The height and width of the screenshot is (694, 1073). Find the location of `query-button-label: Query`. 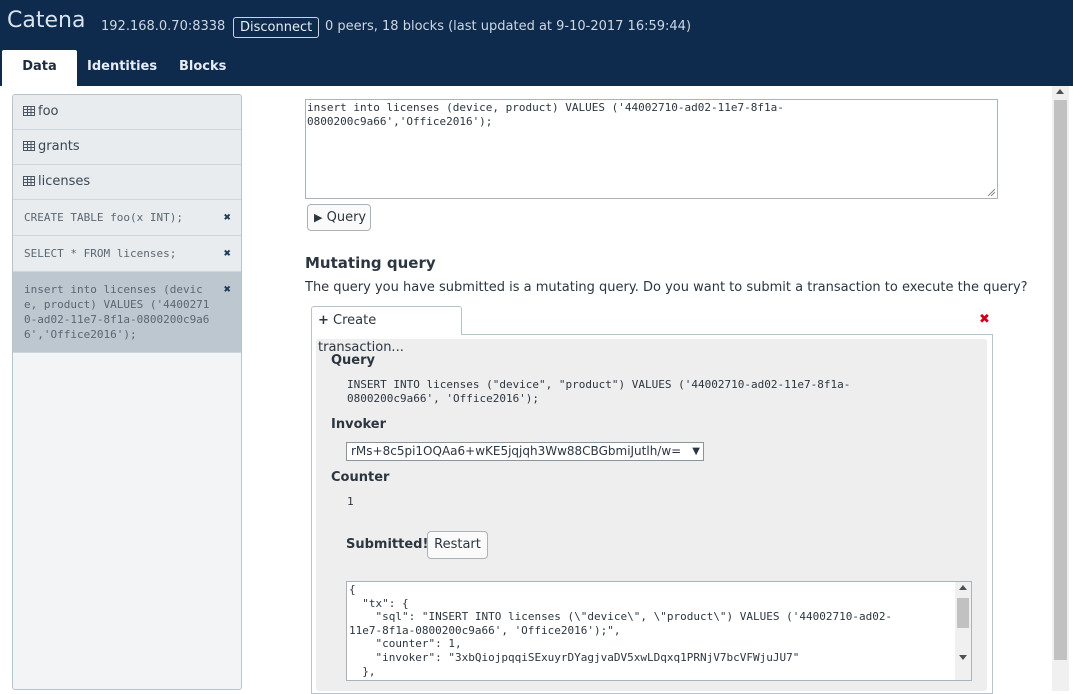

query-button-label: Query is located at coordinates (346, 217).